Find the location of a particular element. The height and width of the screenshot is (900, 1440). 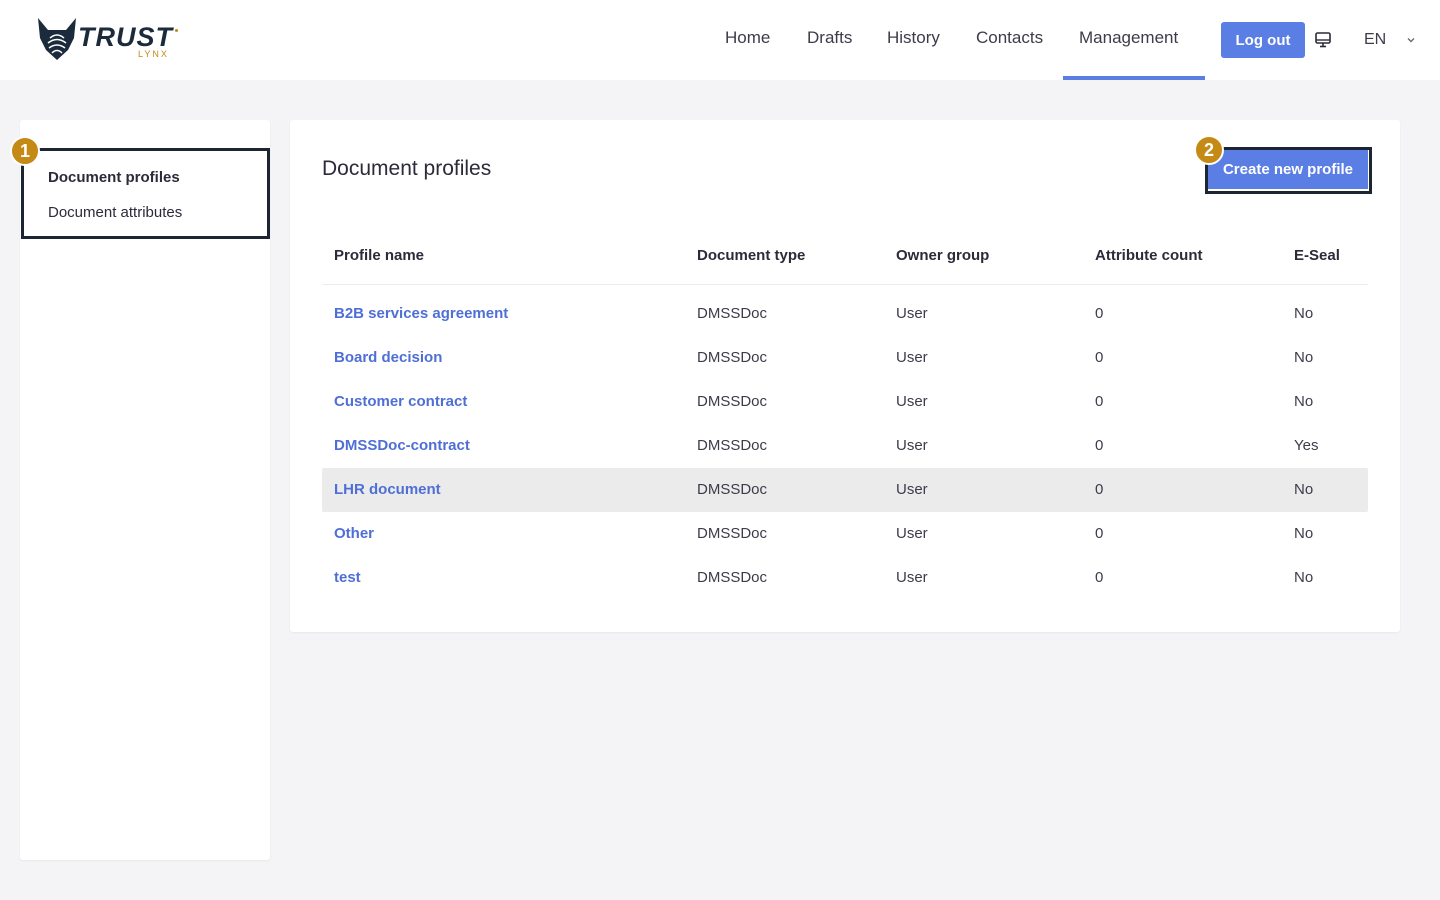

lynx-icon is located at coordinates (57, 39).